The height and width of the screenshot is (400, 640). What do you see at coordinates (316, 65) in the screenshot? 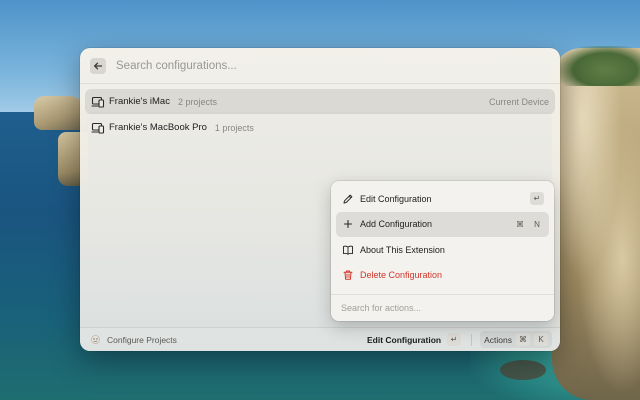
I see `search-input` at bounding box center [316, 65].